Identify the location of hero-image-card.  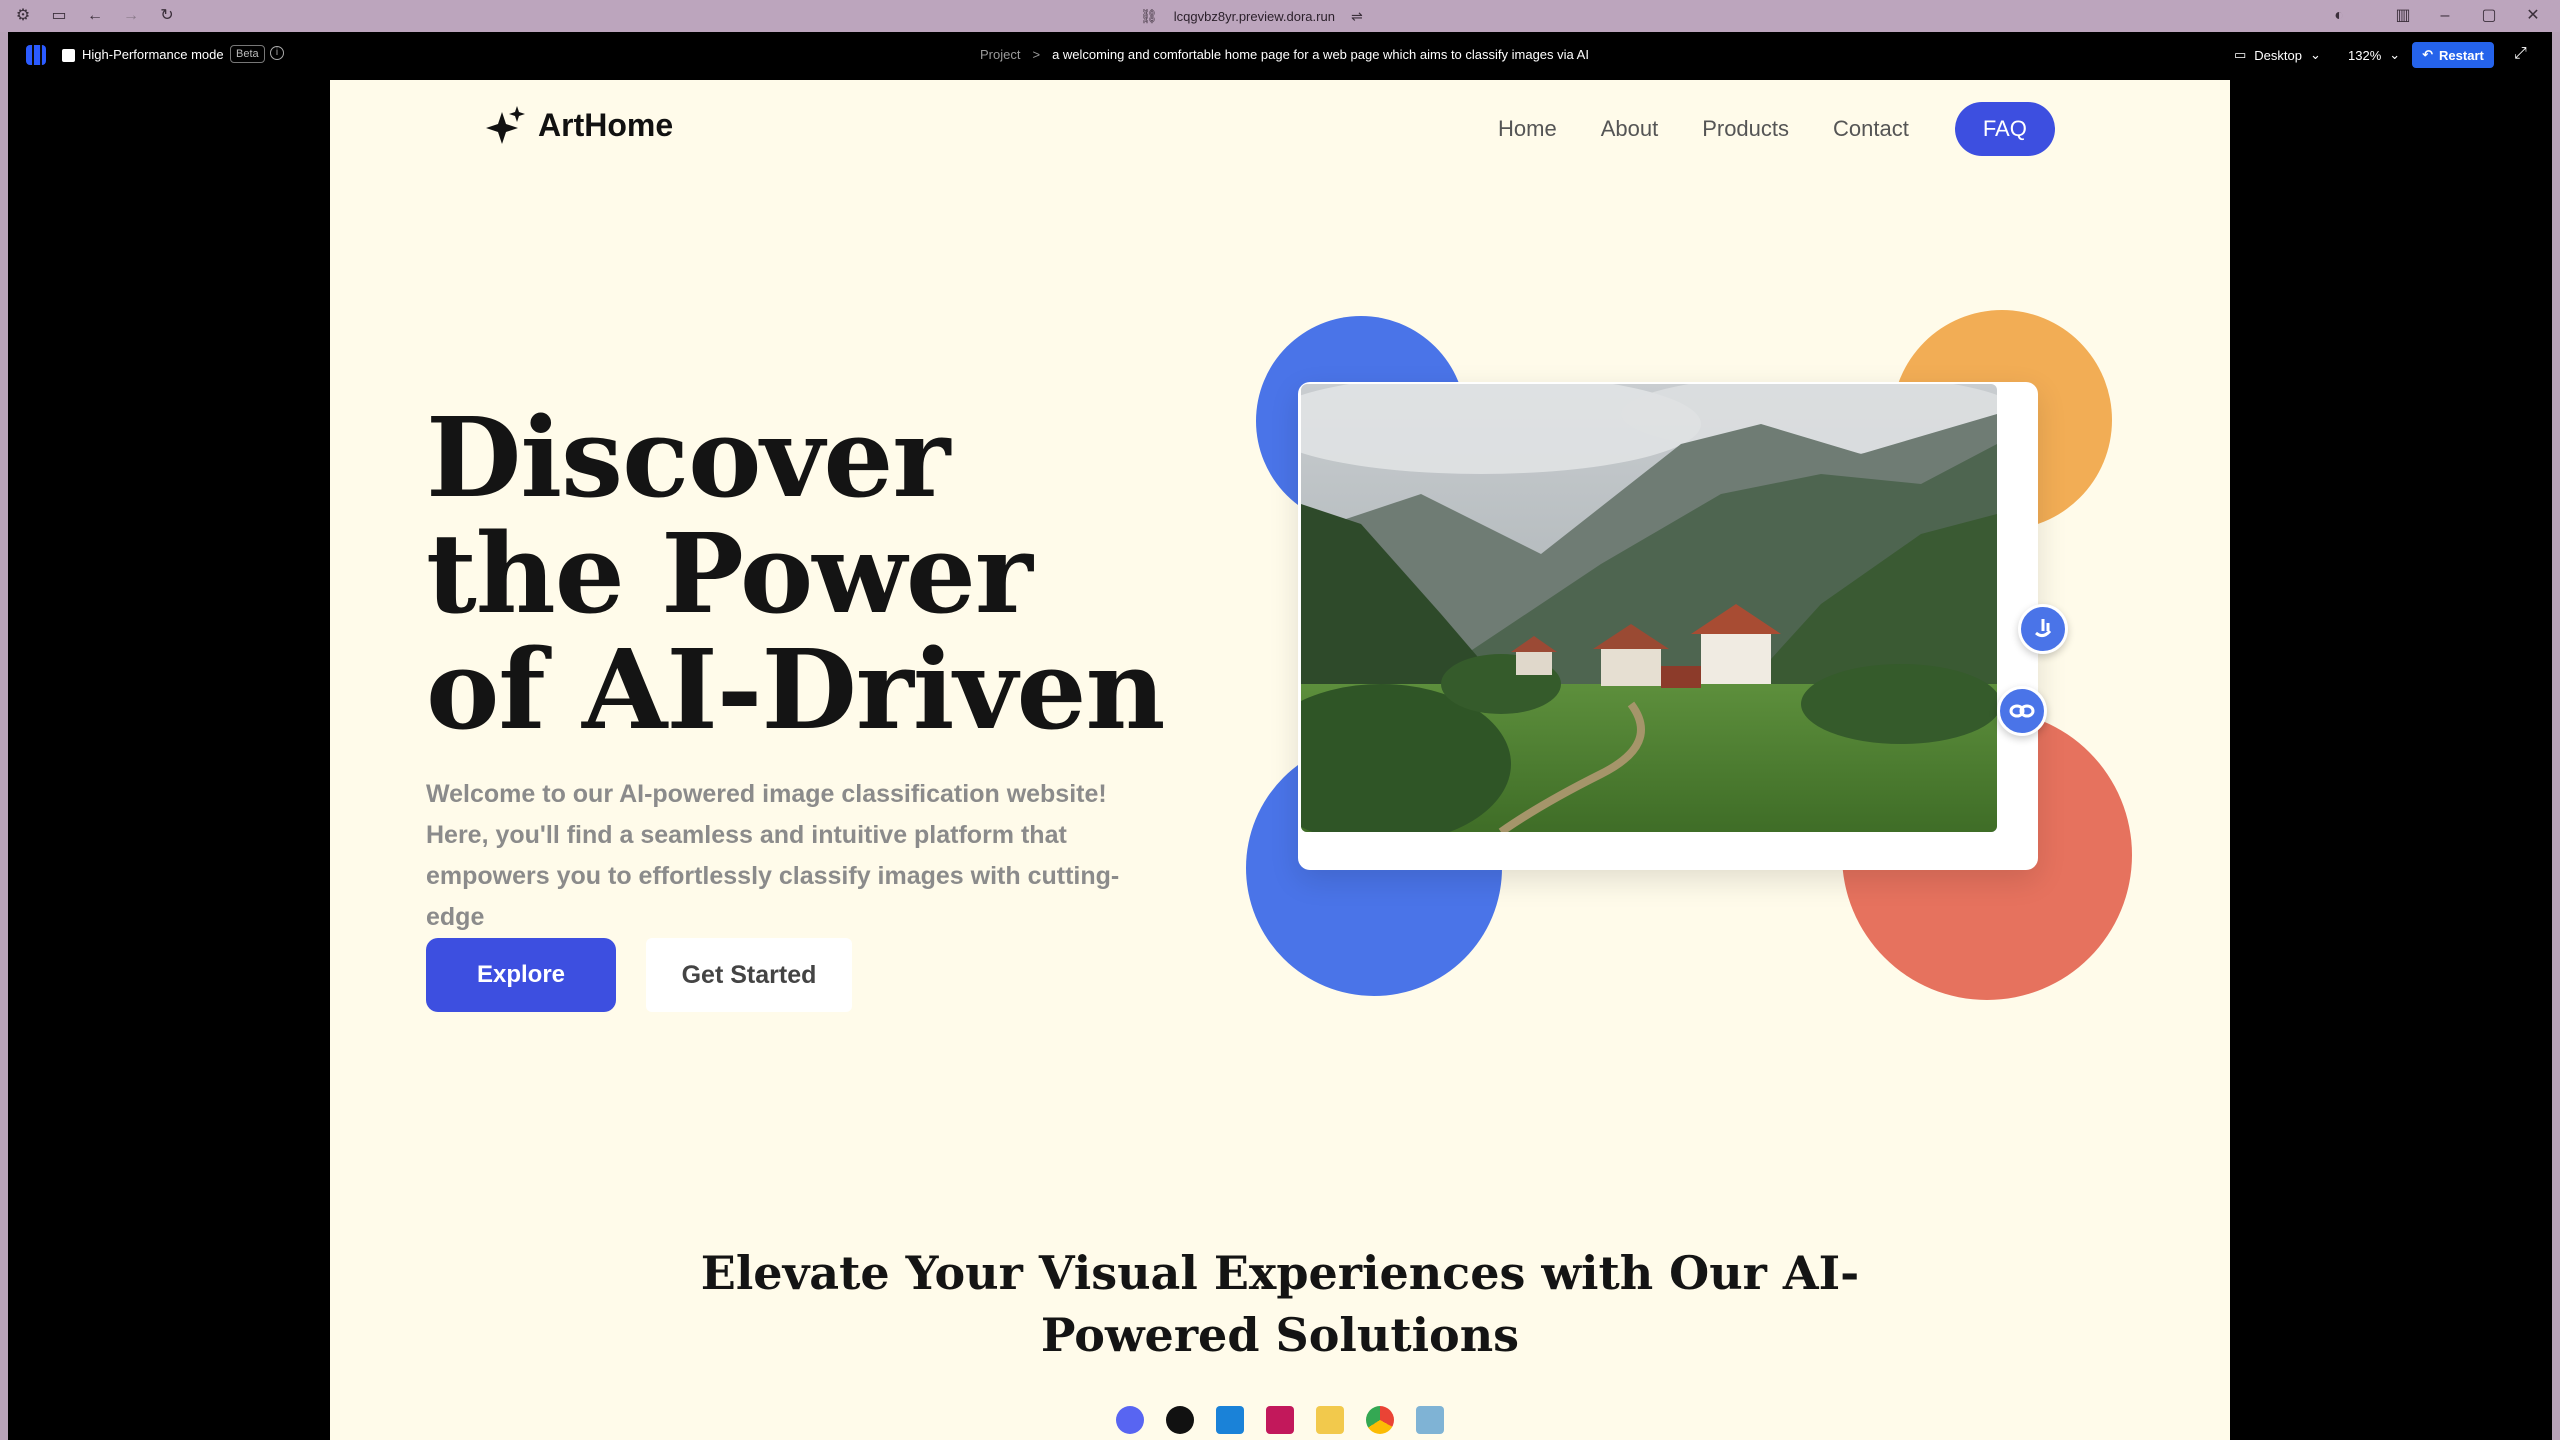
(1668, 626).